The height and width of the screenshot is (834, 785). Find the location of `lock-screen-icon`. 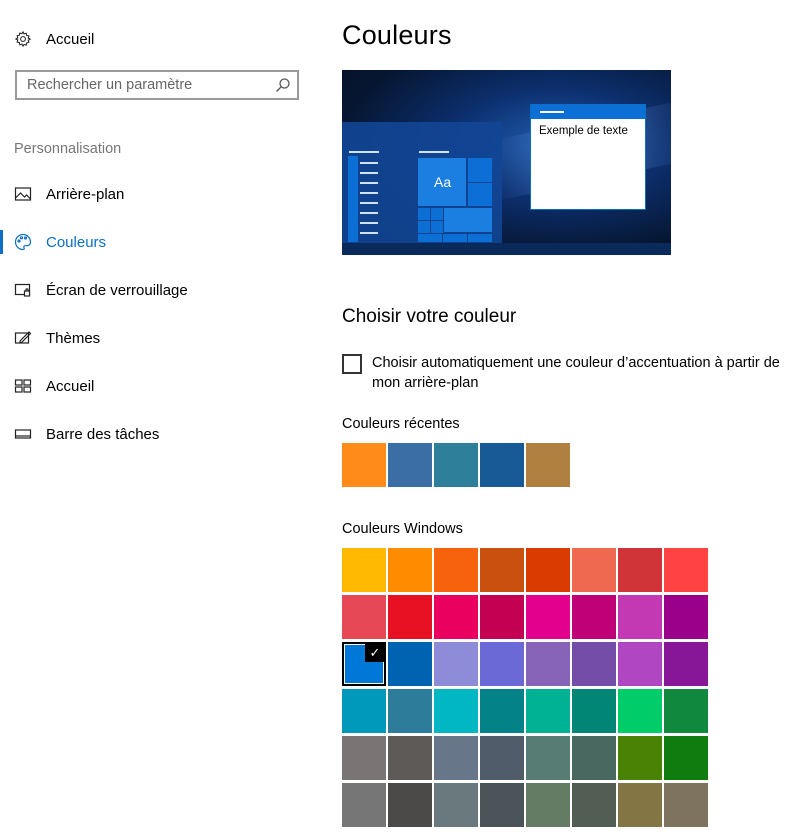

lock-screen-icon is located at coordinates (23, 290).